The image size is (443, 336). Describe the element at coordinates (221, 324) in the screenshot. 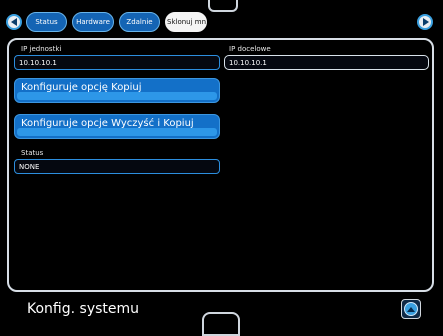

I see `bottom-handle` at that location.